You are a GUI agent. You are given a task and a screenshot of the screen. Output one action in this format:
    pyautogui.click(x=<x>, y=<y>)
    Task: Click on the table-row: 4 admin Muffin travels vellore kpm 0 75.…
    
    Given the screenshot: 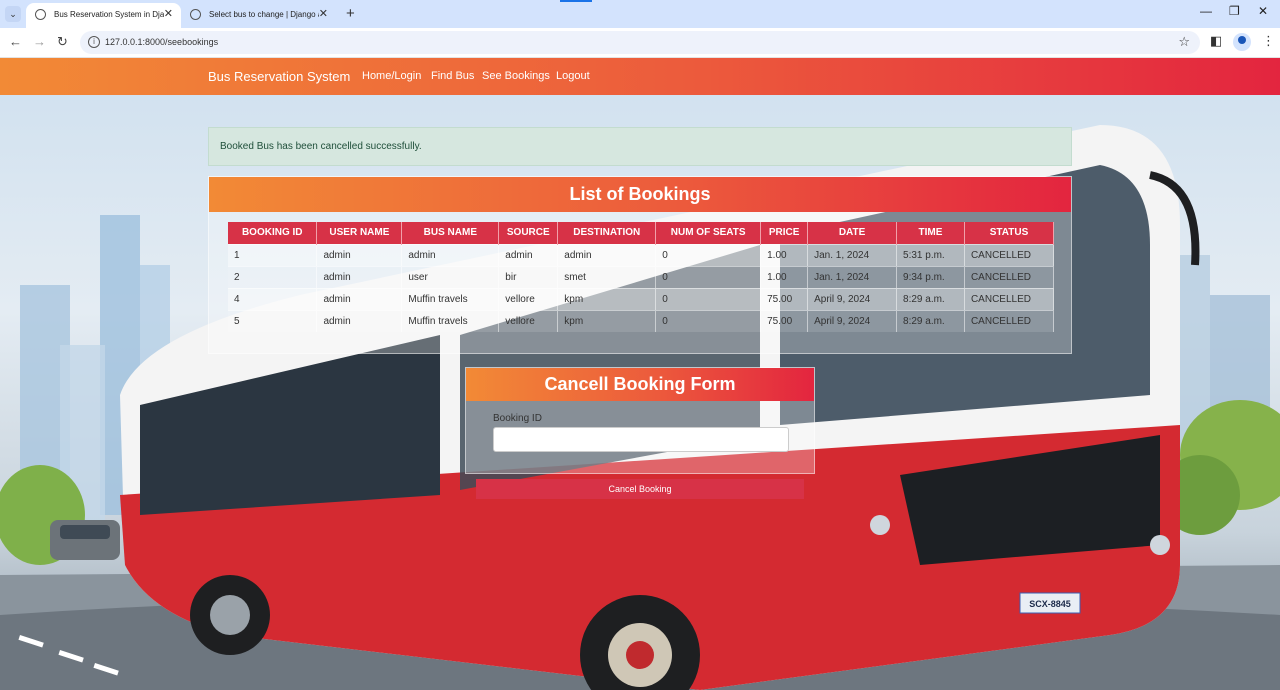 What is the action you would take?
    pyautogui.click(x=641, y=298)
    